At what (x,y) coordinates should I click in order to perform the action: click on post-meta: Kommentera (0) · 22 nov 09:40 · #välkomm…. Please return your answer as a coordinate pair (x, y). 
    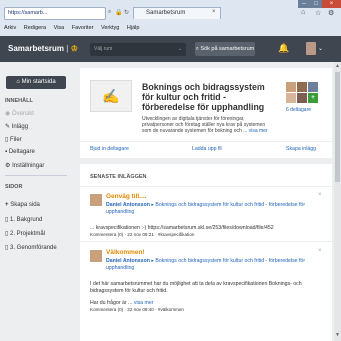
    Looking at the image, I should click on (137, 309).